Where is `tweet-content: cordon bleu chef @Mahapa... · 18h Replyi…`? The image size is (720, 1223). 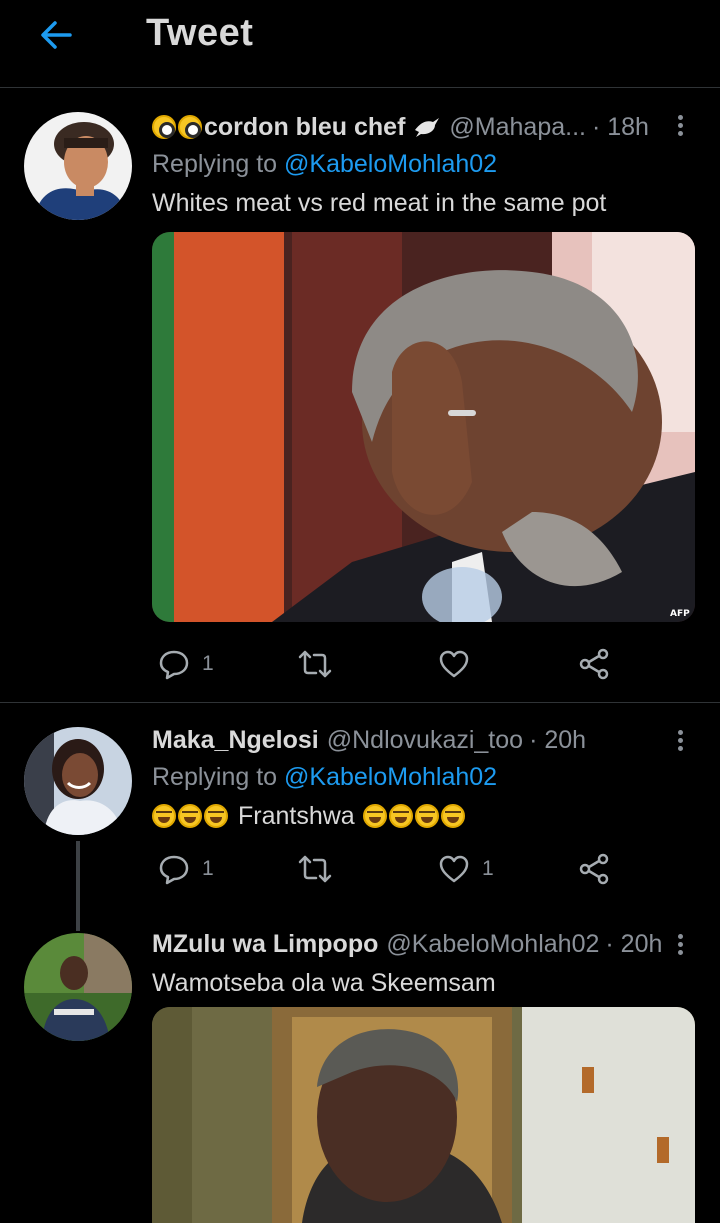
tweet-content: cordon bleu chef @Mahapa... · 18h Replyi… is located at coordinates (424, 165).